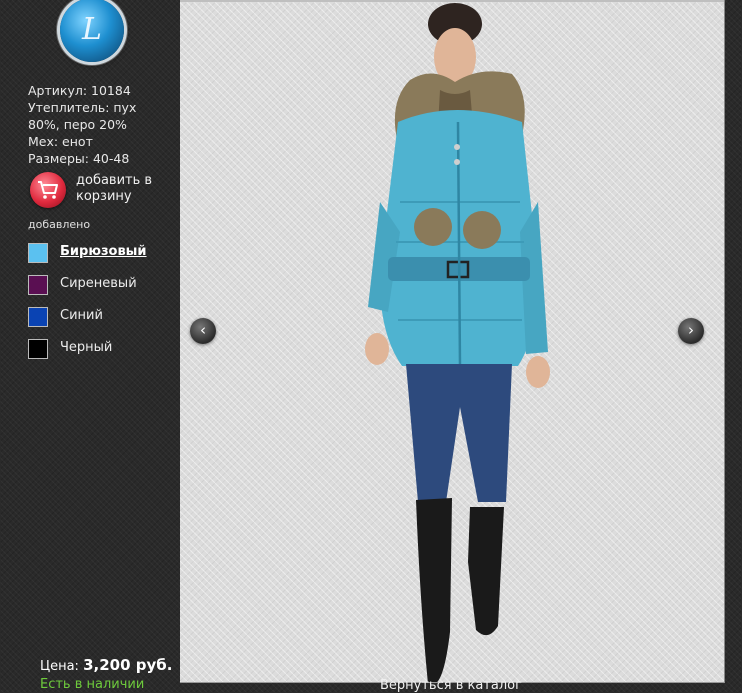 The width and height of the screenshot is (742, 693). I want to click on article-number: Артикул: 10184, so click(79, 90).